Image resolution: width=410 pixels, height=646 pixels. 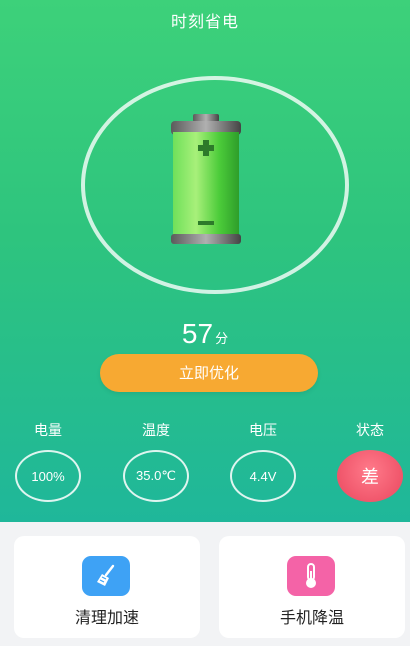 I want to click on score-display: 57 分, so click(x=205, y=334).